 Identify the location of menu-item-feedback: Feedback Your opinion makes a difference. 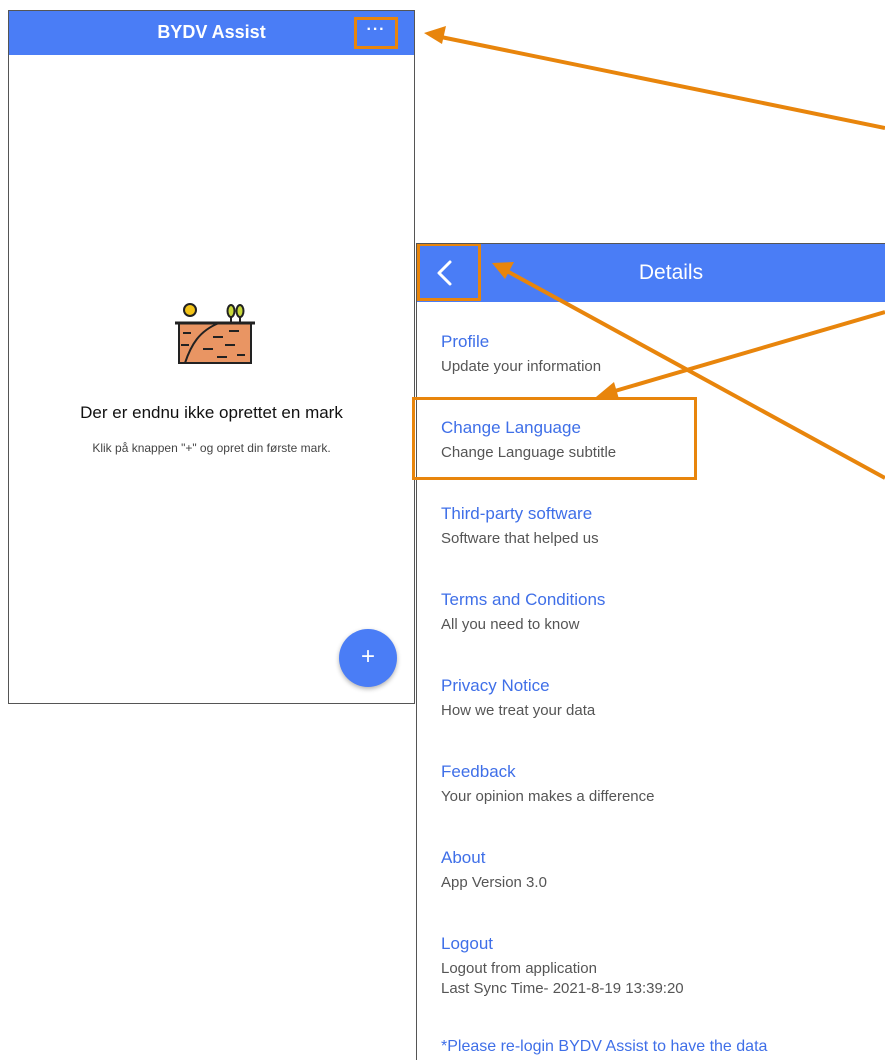
(661, 804).